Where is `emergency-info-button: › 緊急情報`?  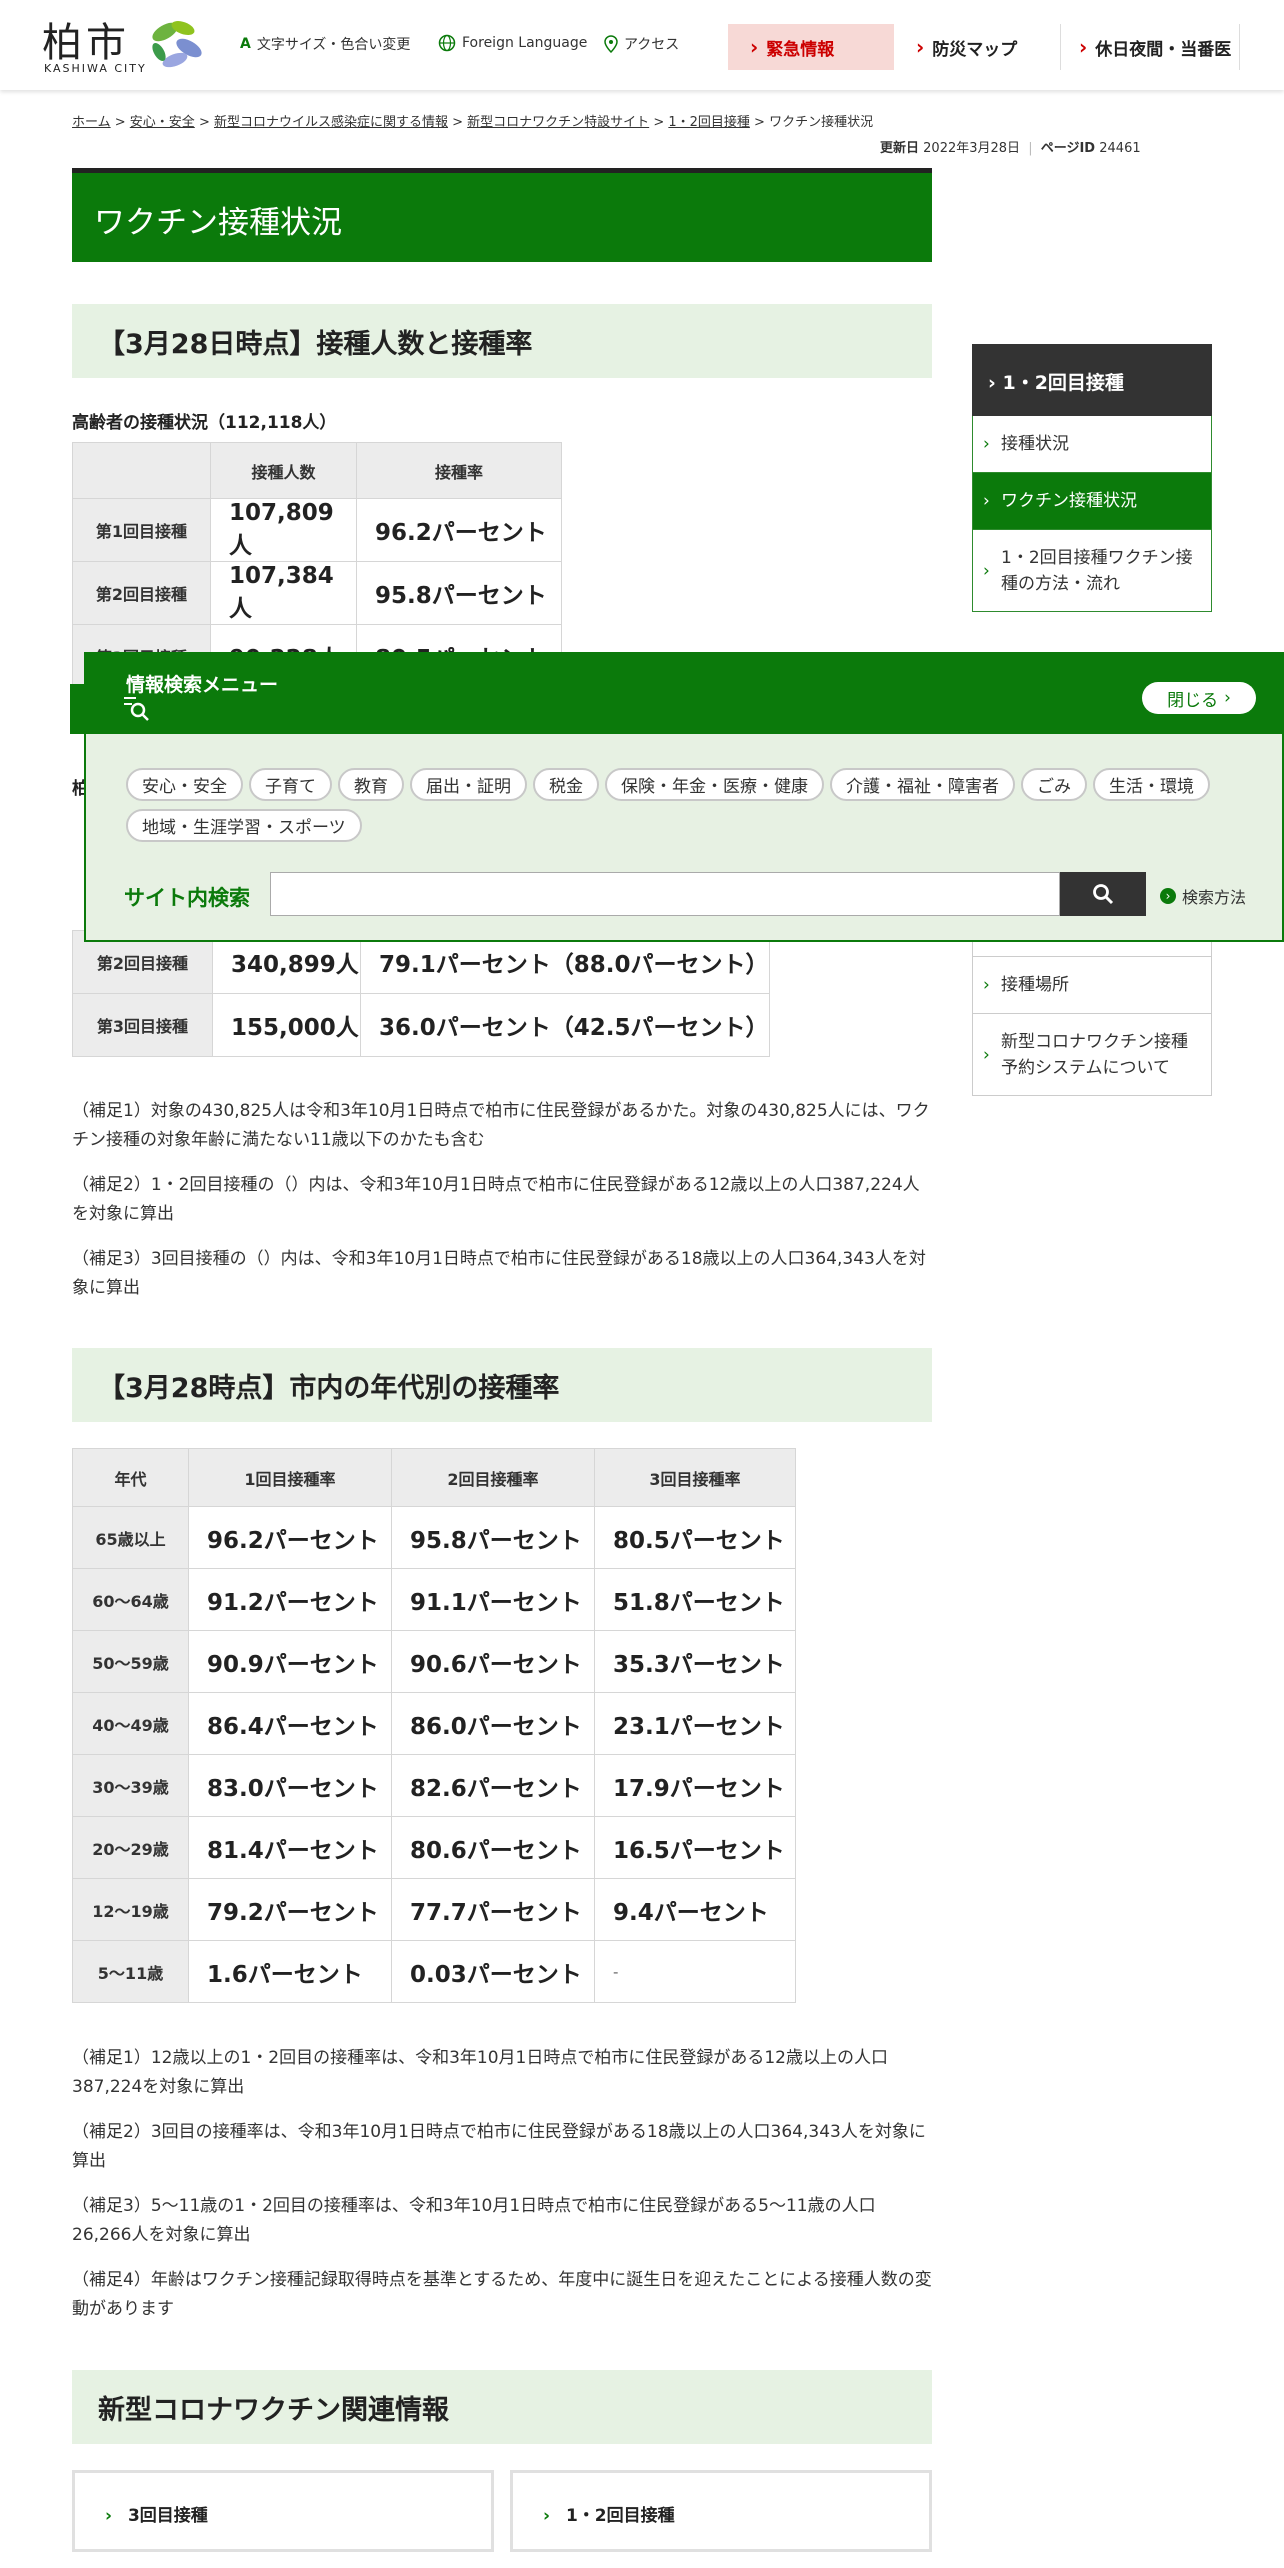 emergency-info-button: › 緊急情報 is located at coordinates (811, 47).